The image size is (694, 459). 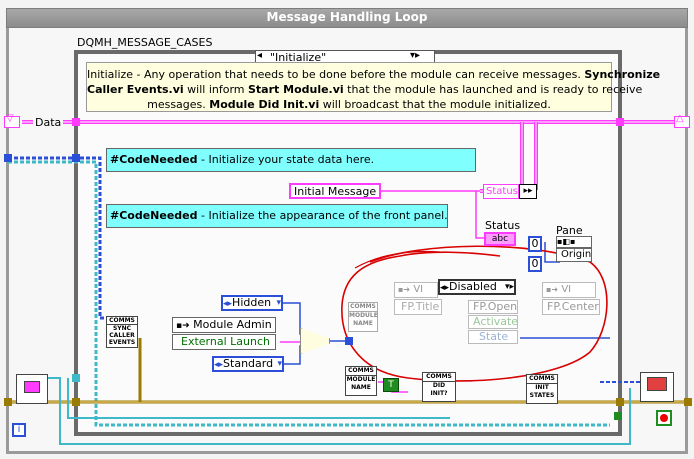 I want to click on module-admin-label: Module Admin, so click(x=232, y=324).